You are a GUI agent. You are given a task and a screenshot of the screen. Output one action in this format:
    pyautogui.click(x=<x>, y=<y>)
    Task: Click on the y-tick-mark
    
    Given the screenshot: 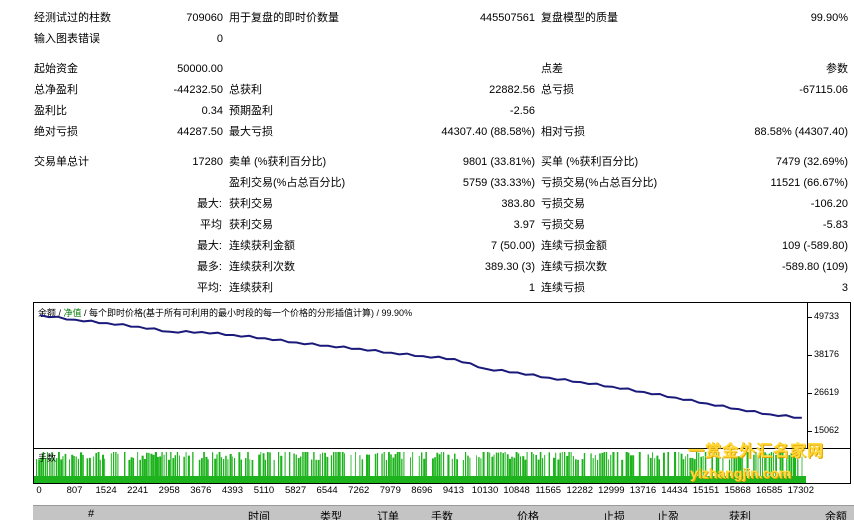 What is the action you would take?
    pyautogui.click(x=810, y=394)
    